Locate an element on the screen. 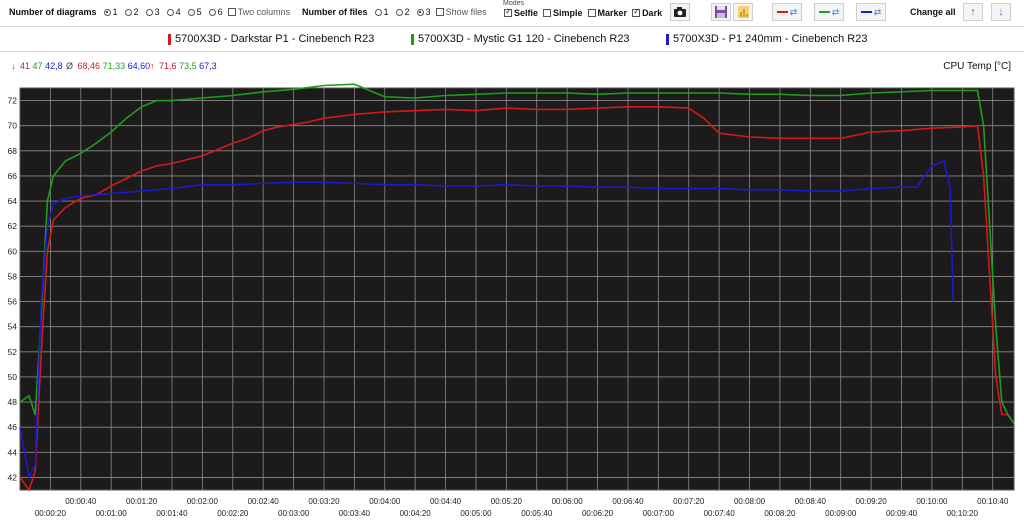 This screenshot has height=522, width=1024. dark-label: Dark is located at coordinates (652, 13).